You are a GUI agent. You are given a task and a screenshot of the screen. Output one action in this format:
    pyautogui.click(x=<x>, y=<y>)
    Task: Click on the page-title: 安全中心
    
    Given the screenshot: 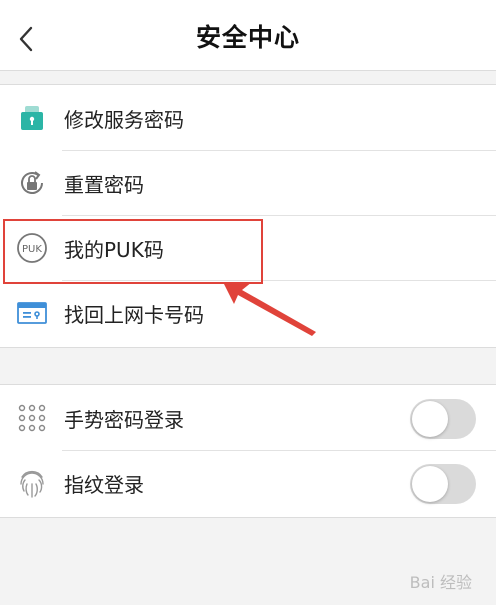 What is the action you would take?
    pyautogui.click(x=247, y=37)
    